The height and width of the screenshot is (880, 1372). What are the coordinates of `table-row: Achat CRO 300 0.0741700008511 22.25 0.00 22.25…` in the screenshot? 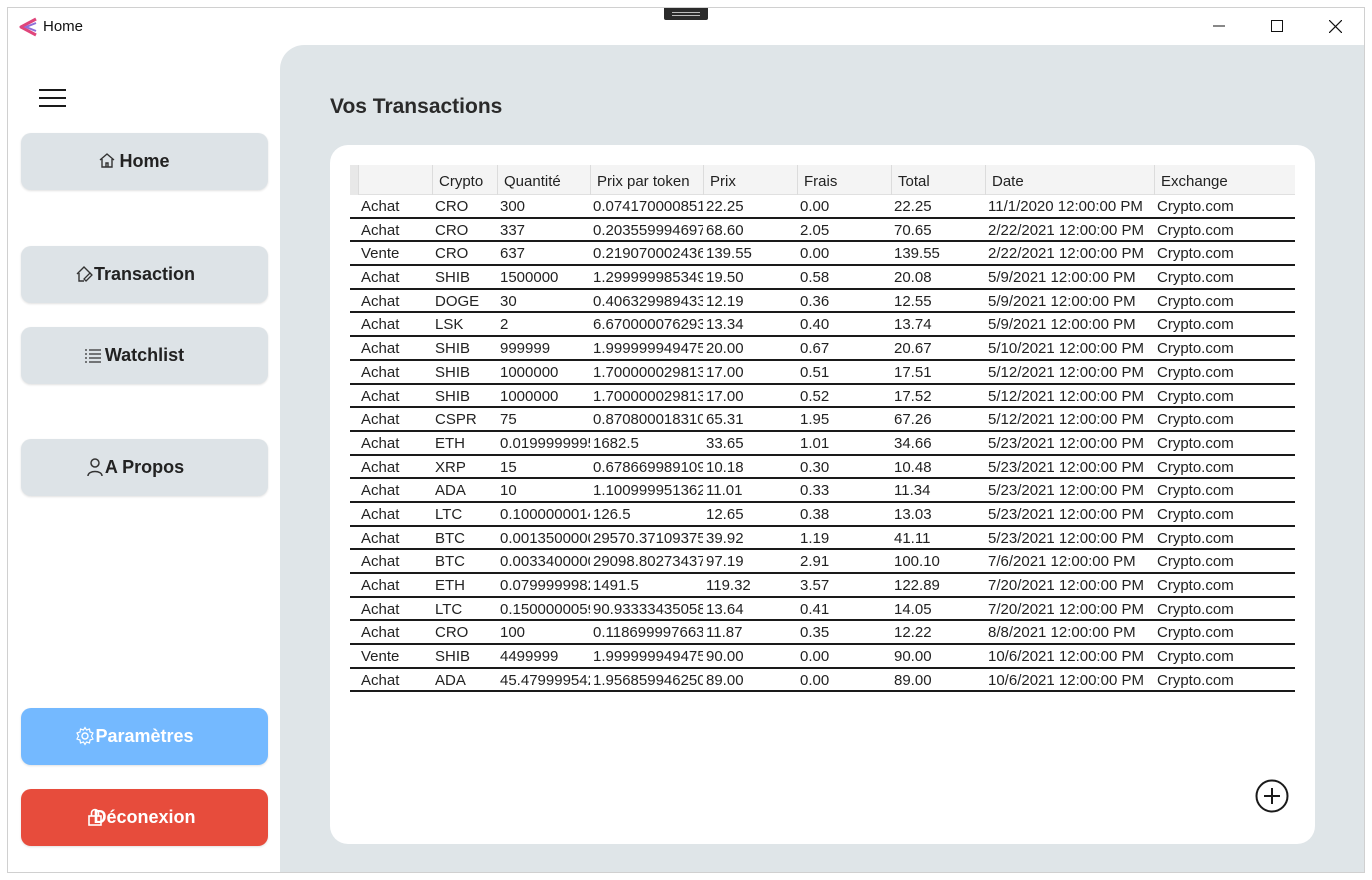 It's located at (822, 207).